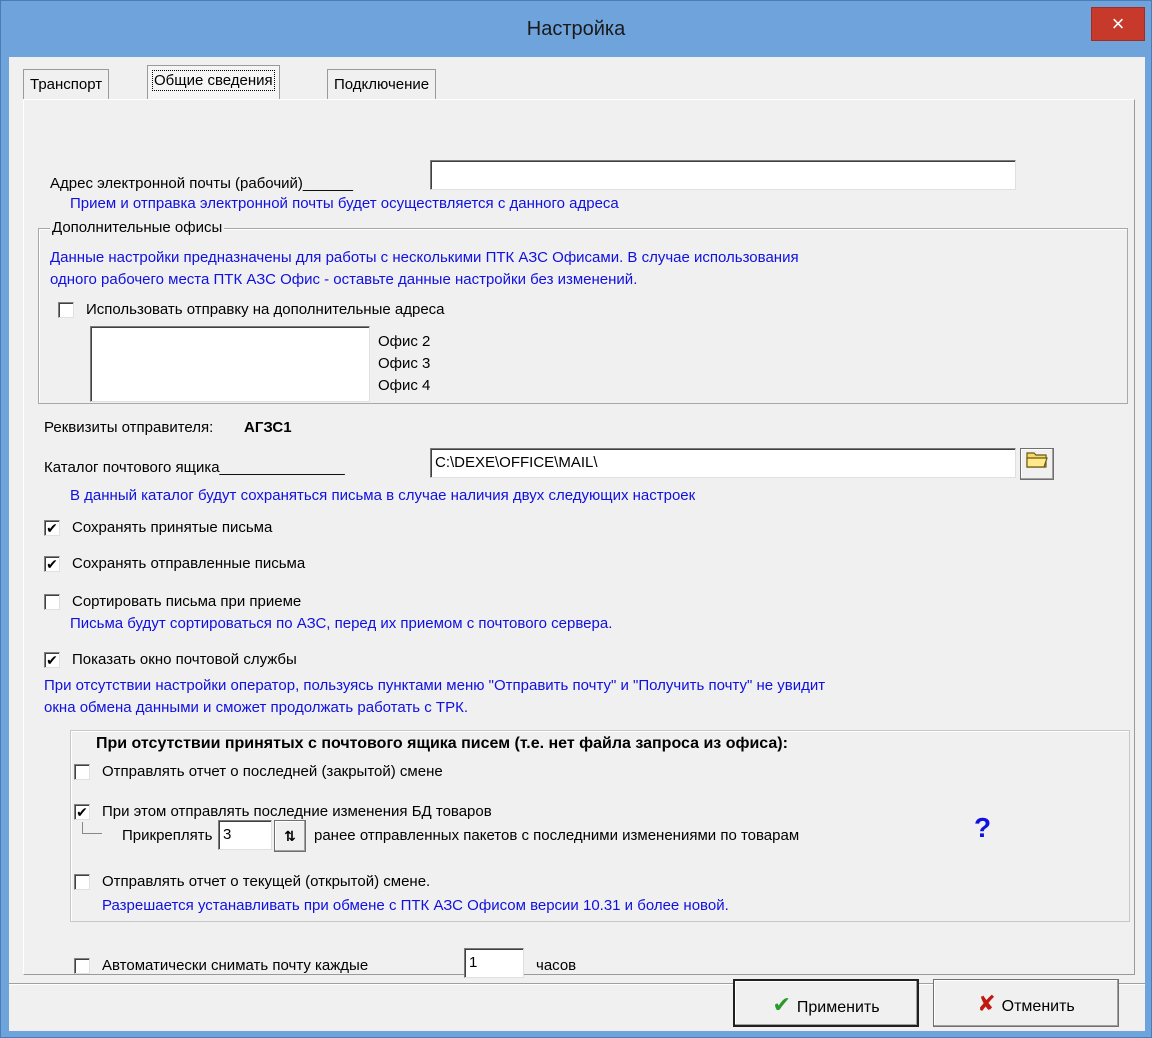 Image resolution: width=1152 pixels, height=1038 pixels. Describe the element at coordinates (235, 965) in the screenshot. I see `auto-fetch-label: Автоматически снимать почту каждые` at that location.